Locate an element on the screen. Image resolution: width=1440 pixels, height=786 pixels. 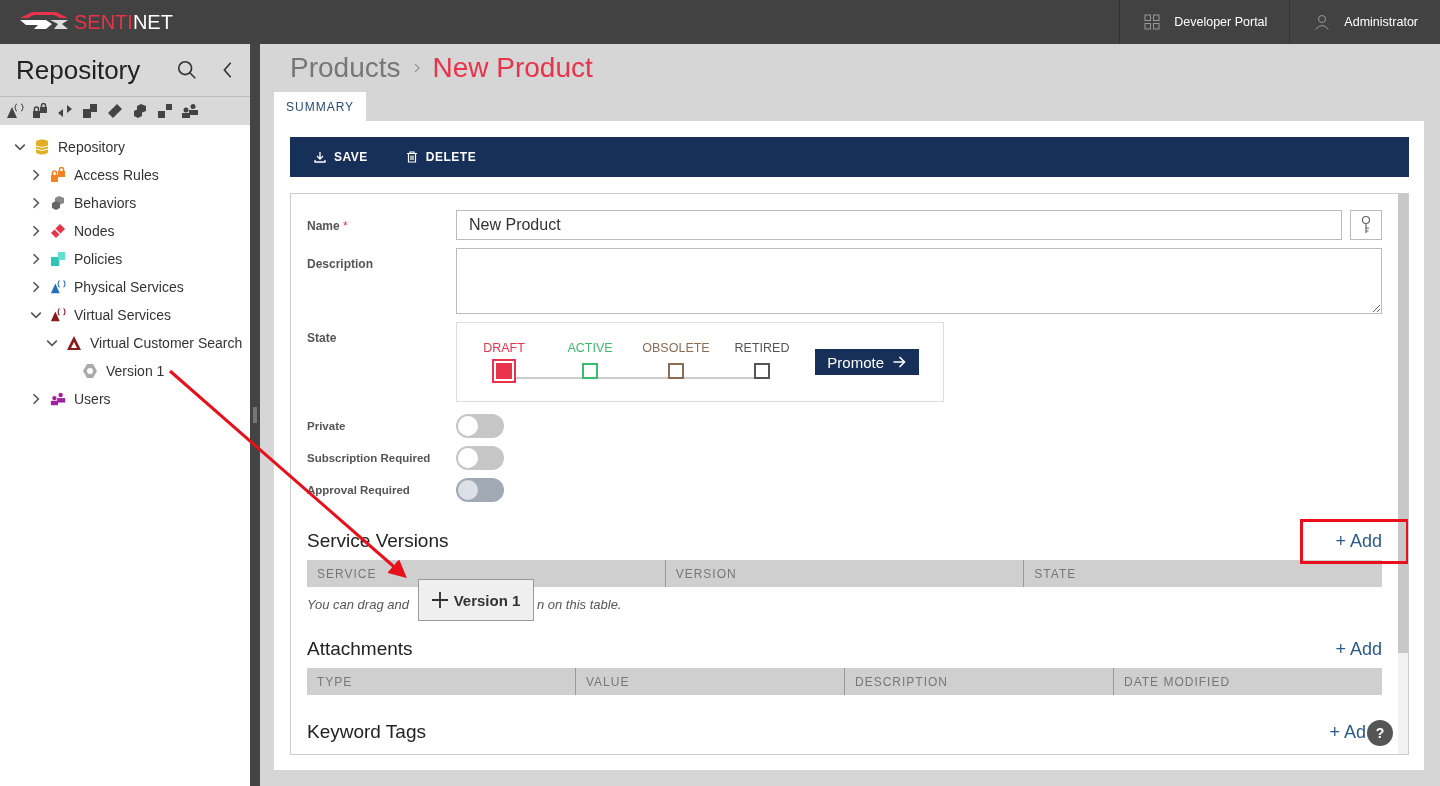
state-label: ACTIVE is located at coordinates (590, 348).